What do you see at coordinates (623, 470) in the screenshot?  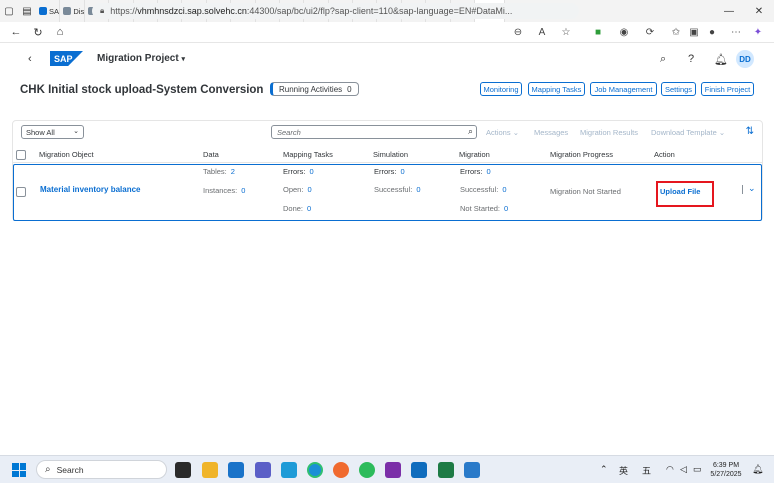 I see `ime-mode: 英` at bounding box center [623, 470].